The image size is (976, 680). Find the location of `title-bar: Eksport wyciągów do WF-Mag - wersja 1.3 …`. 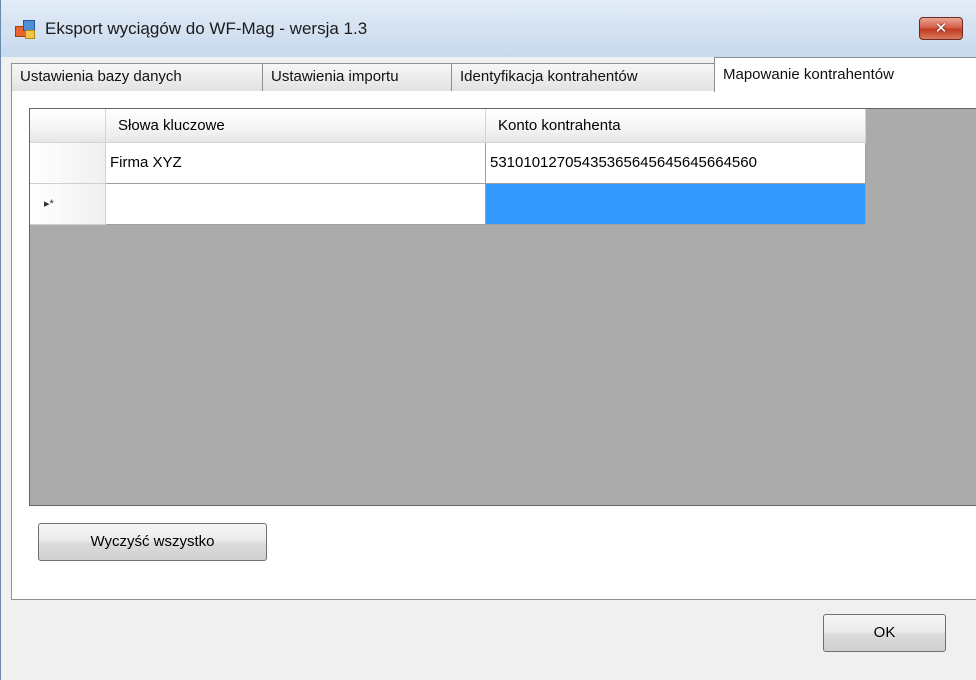

title-bar: Eksport wyciągów do WF-Mag - wersja 1.3 … is located at coordinates (488, 28).